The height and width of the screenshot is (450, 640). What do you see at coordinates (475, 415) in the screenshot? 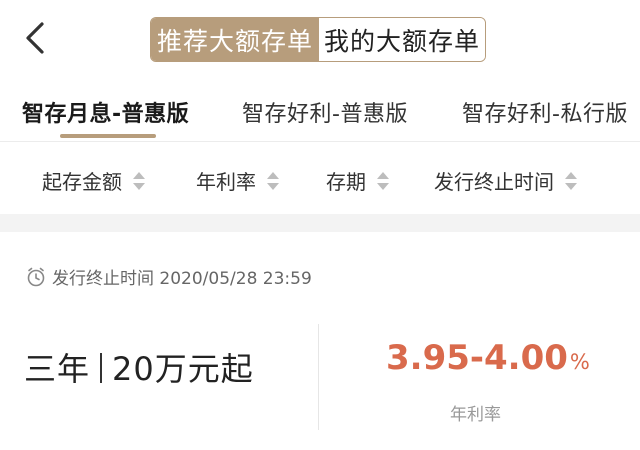
I see `annual-rate-label: 年利率` at bounding box center [475, 415].